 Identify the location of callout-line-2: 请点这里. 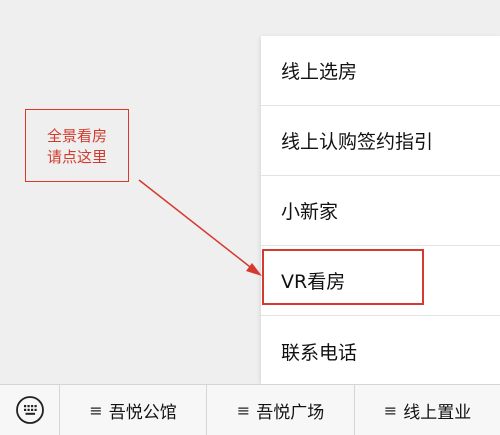
(76, 157).